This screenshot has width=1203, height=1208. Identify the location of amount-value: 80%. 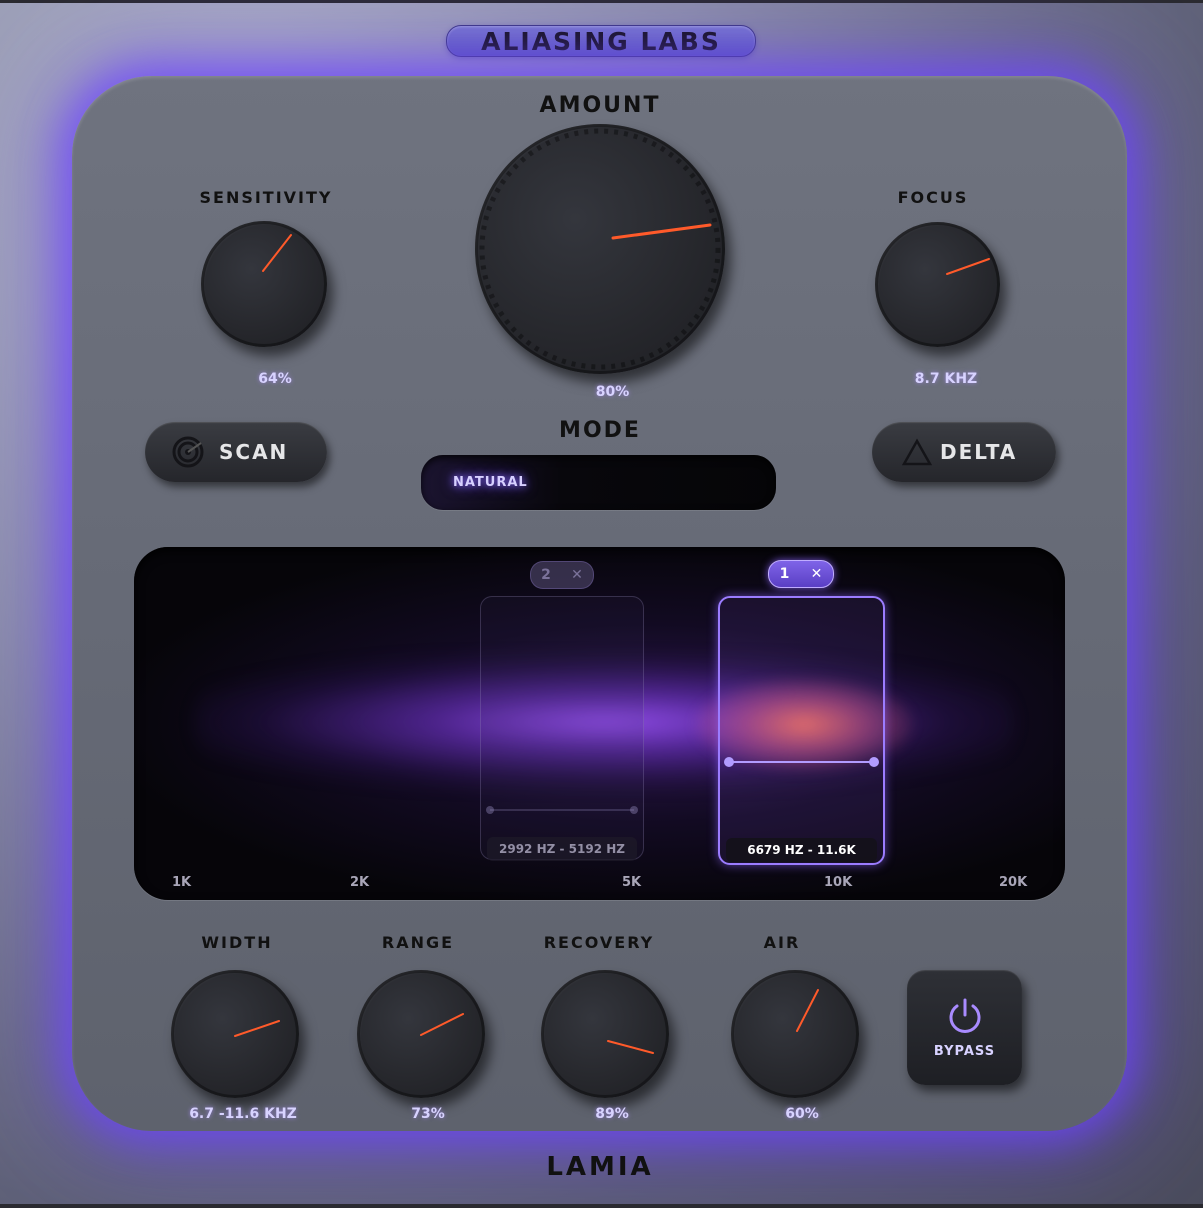
(612, 392).